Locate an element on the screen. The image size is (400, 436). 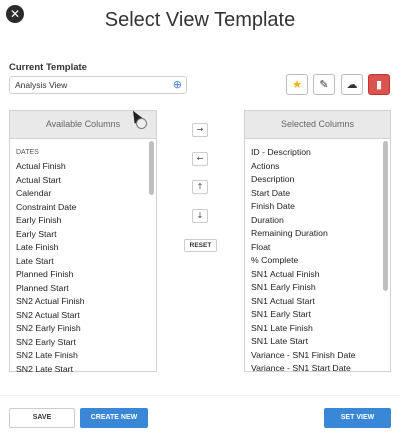
group-label: DATES is located at coordinates (27, 152).